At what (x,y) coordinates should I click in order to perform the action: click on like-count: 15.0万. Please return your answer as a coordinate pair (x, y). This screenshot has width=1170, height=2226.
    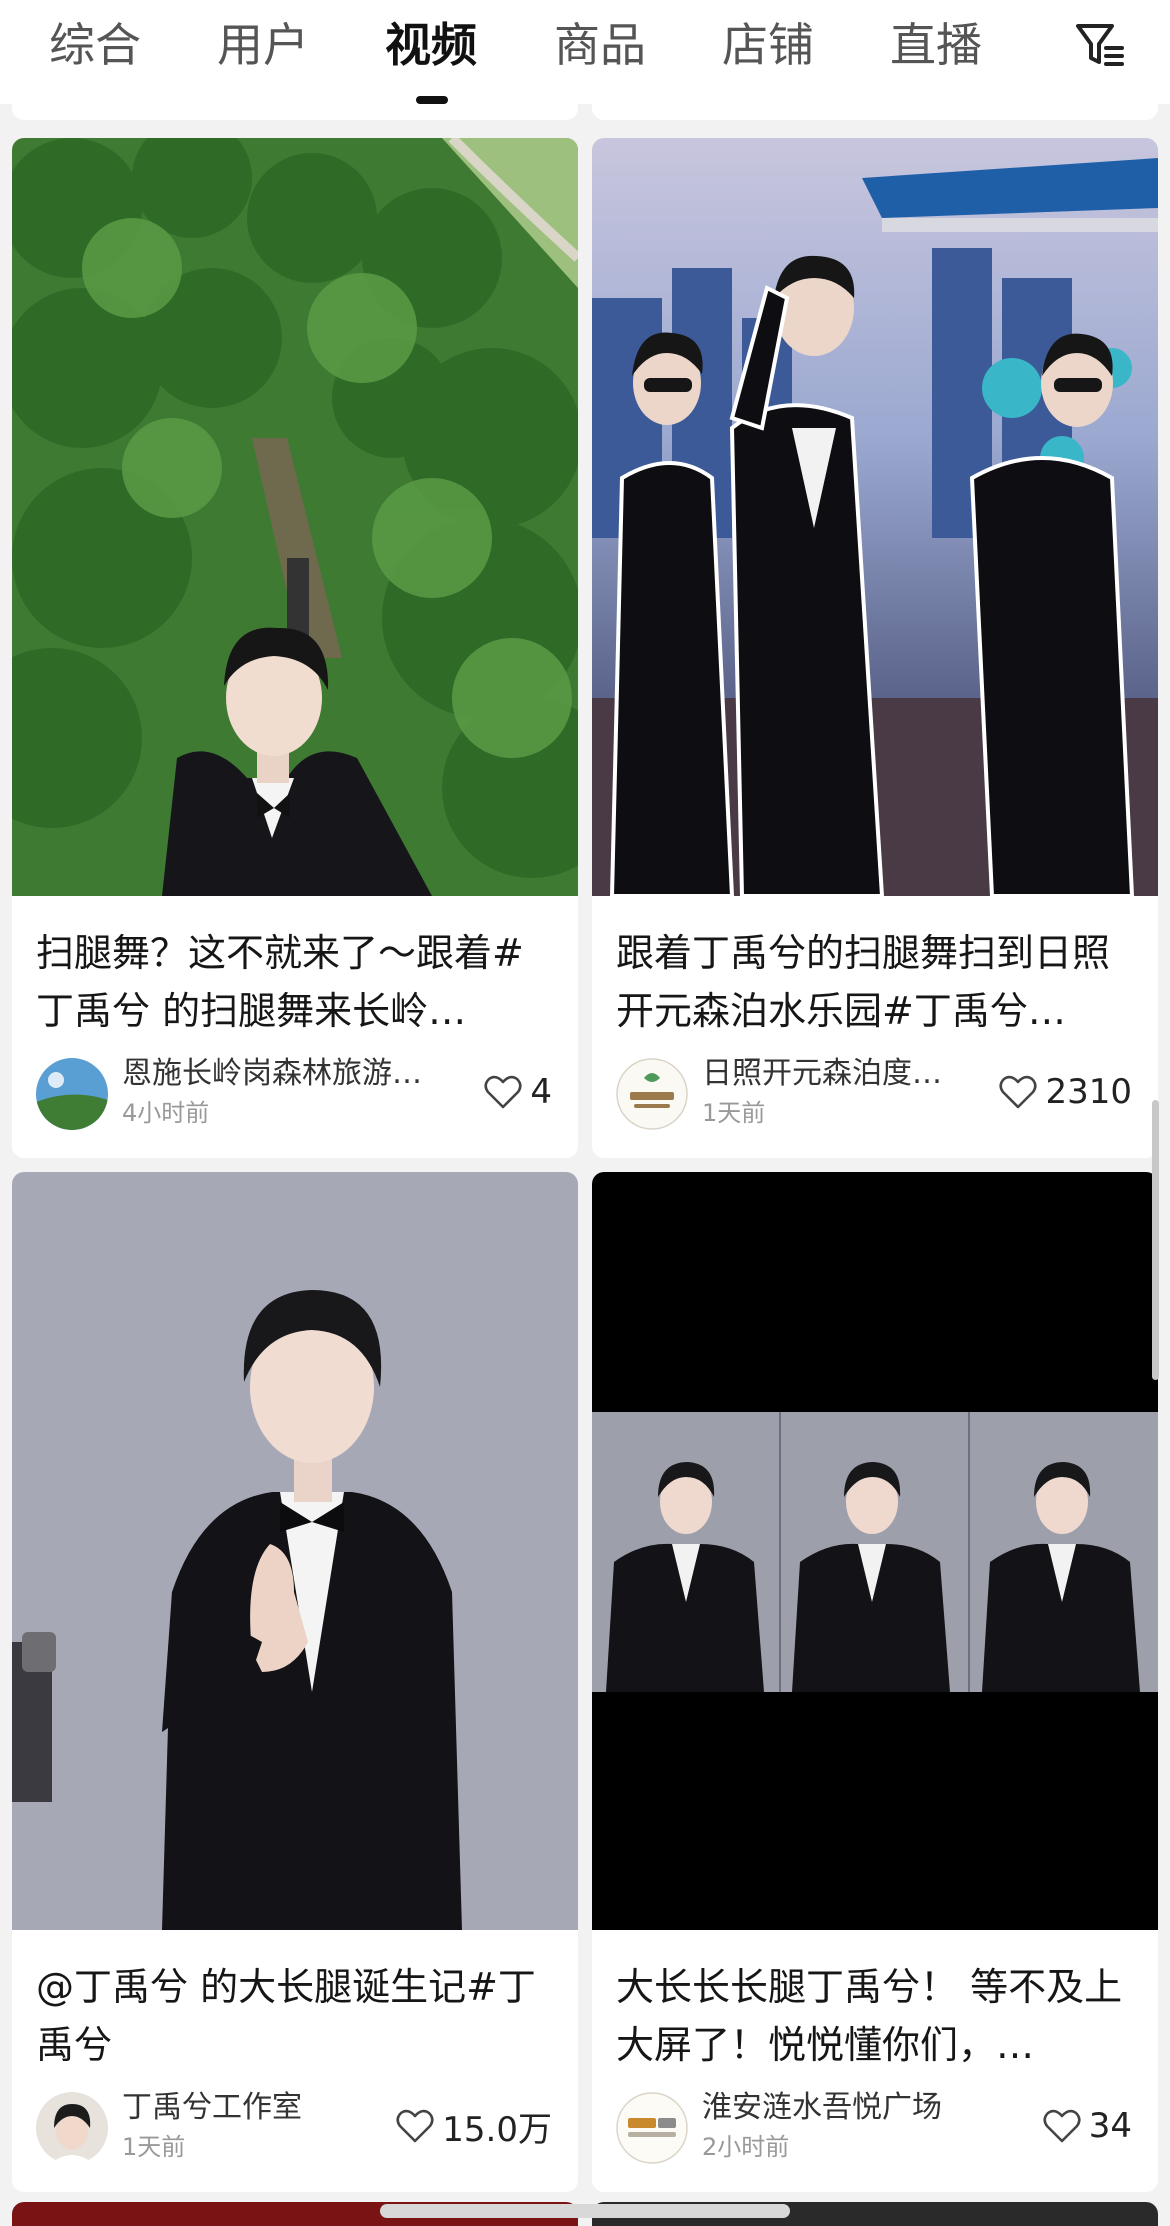
    Looking at the image, I should click on (497, 2129).